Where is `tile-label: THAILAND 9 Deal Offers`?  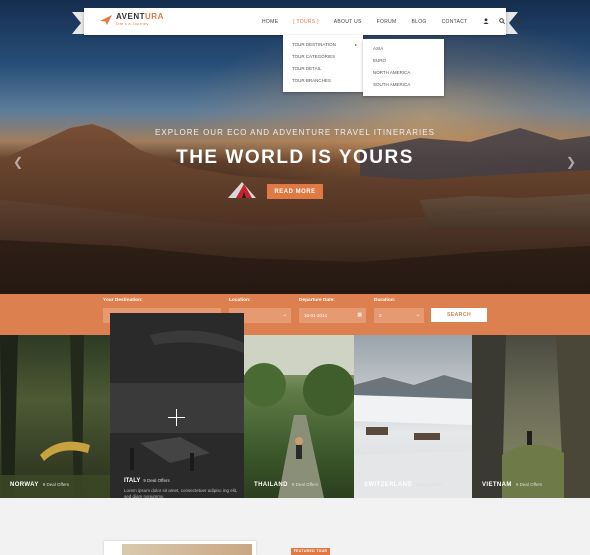
tile-label: THAILAND 9 Deal Offers is located at coordinates (286, 485).